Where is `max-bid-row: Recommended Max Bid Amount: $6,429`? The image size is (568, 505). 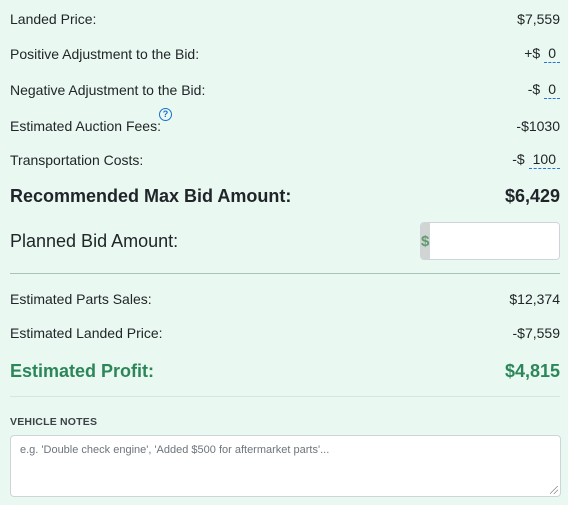
max-bid-row: Recommended Max Bid Amount: $6,429 is located at coordinates (285, 196).